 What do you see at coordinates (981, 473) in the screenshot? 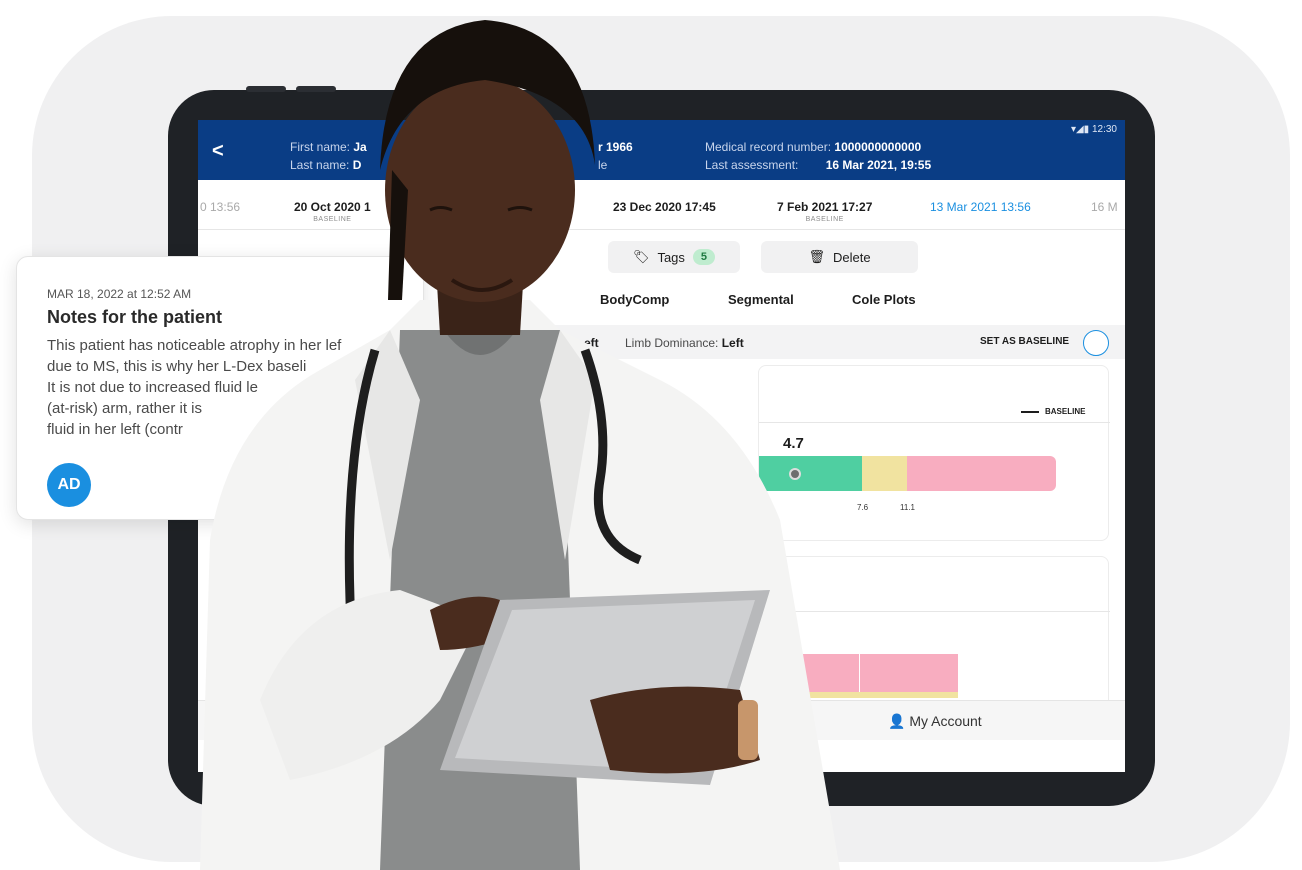
I see `ldex-elevated-range` at bounding box center [981, 473].